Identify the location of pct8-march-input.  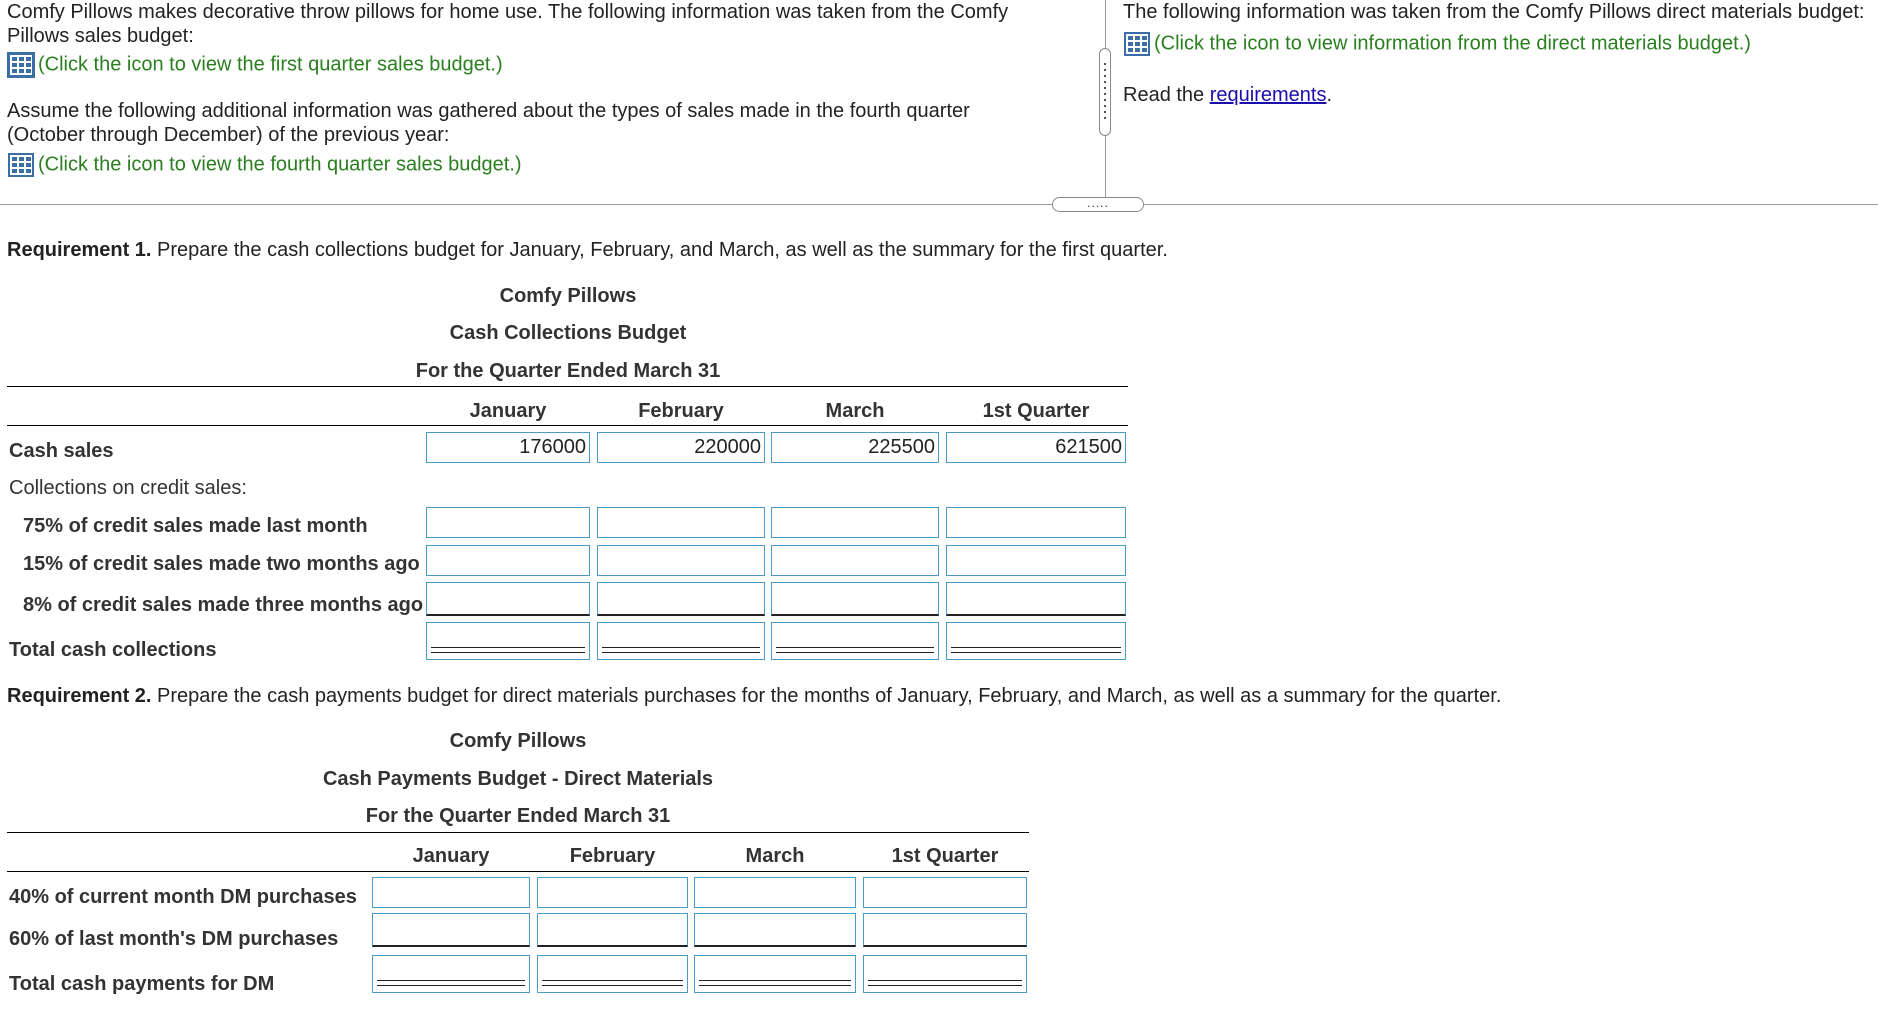
(855, 599).